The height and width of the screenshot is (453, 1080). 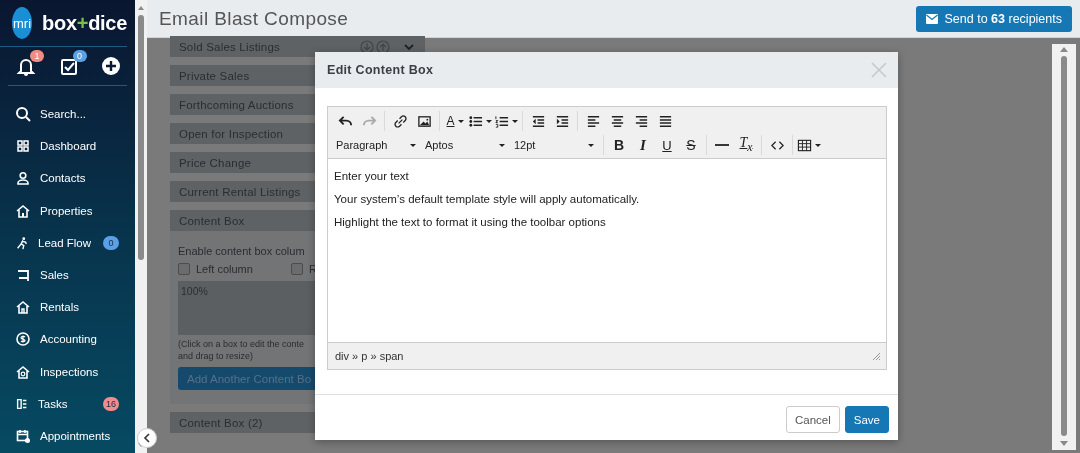 What do you see at coordinates (23, 435) in the screenshot?
I see `calendar-icon` at bounding box center [23, 435].